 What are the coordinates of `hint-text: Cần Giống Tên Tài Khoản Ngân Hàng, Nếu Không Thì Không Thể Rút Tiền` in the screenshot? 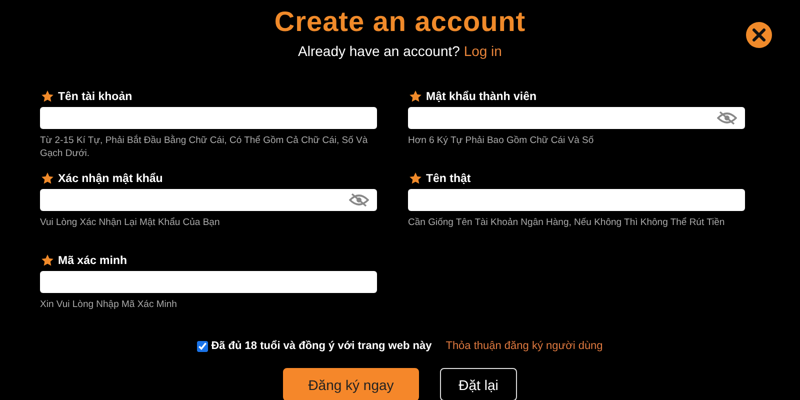 It's located at (567, 222).